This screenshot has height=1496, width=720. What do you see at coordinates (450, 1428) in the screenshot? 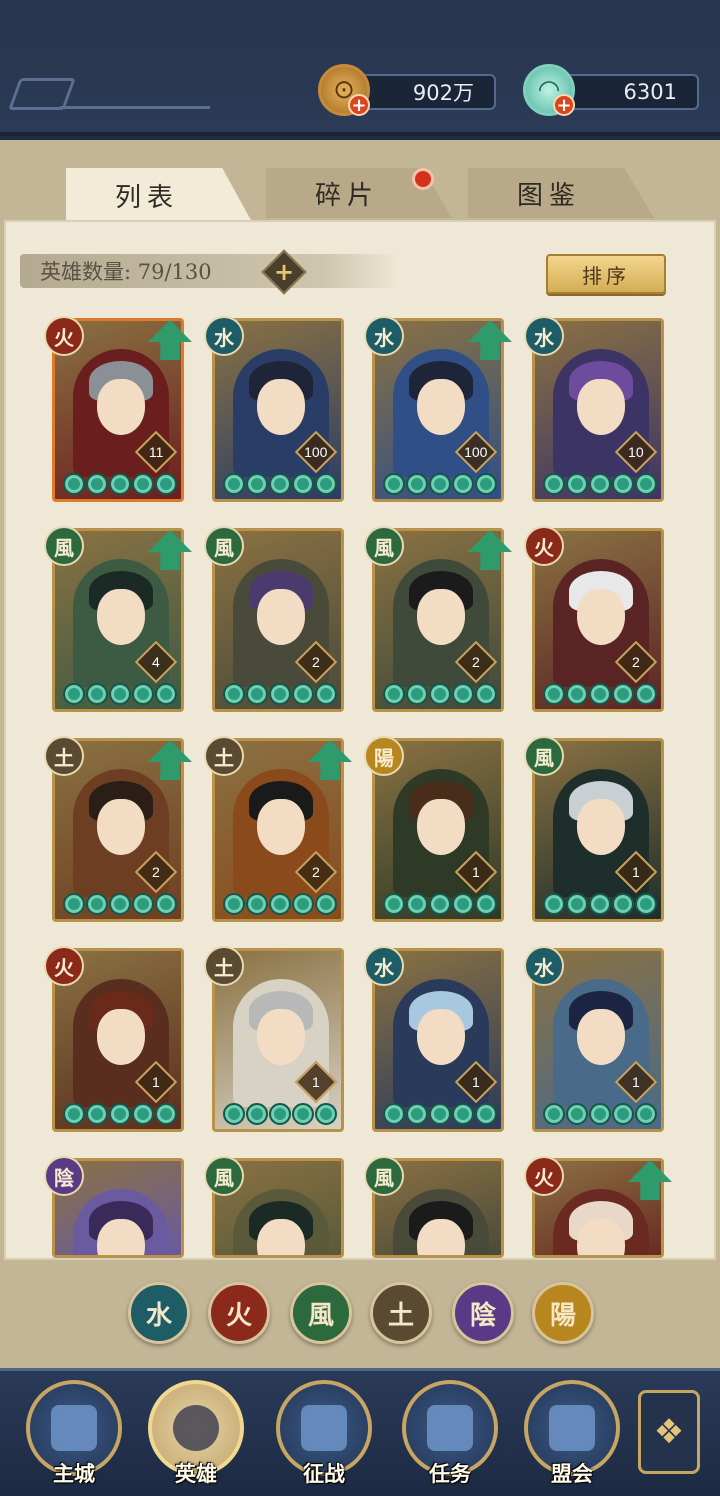
I see `task-scroll-icon` at bounding box center [450, 1428].